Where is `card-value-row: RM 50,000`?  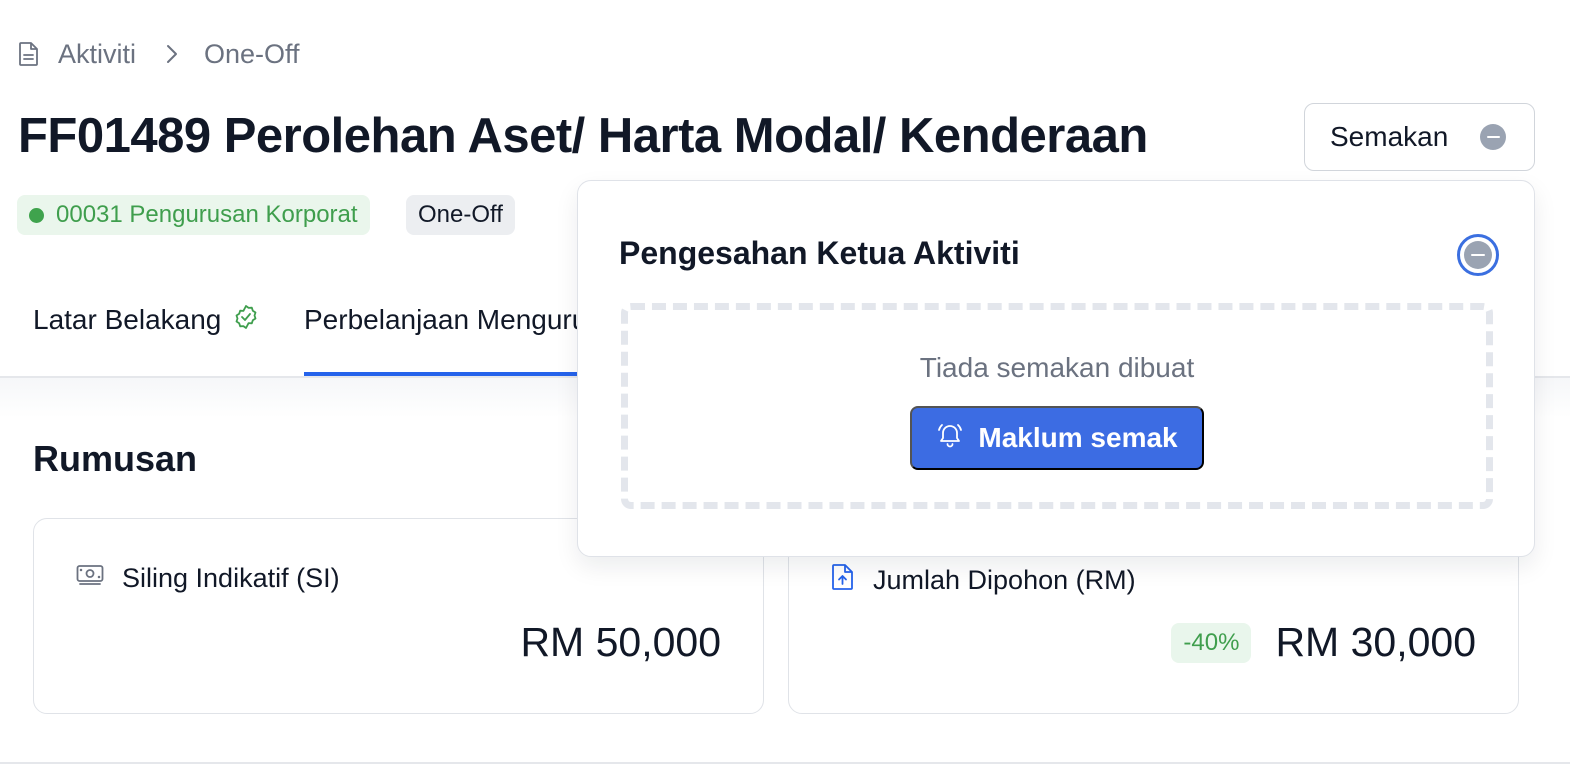
card-value-row: RM 50,000 is located at coordinates (620, 642).